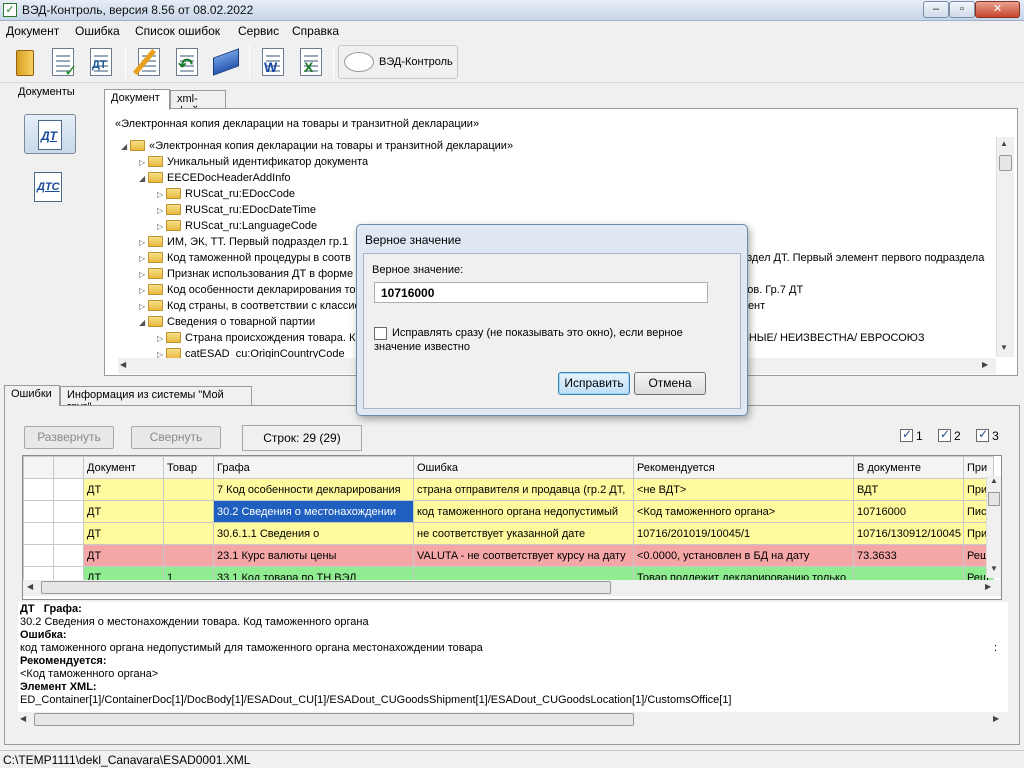  Describe the element at coordinates (949, 435) in the screenshot. I see `filter-2-checkbox: 2` at that location.